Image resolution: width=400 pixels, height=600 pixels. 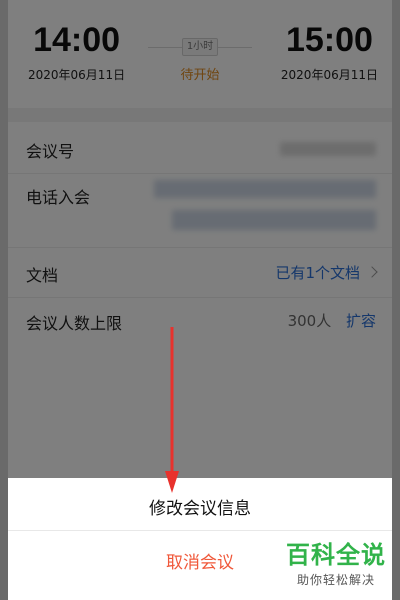 I want to click on watermark-logo: 百科全说 助你轻松解决, so click(x=336, y=564).